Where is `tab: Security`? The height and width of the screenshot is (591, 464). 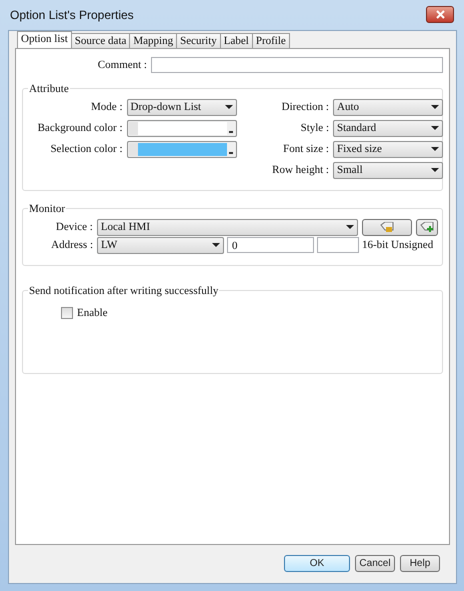 tab: Security is located at coordinates (198, 40).